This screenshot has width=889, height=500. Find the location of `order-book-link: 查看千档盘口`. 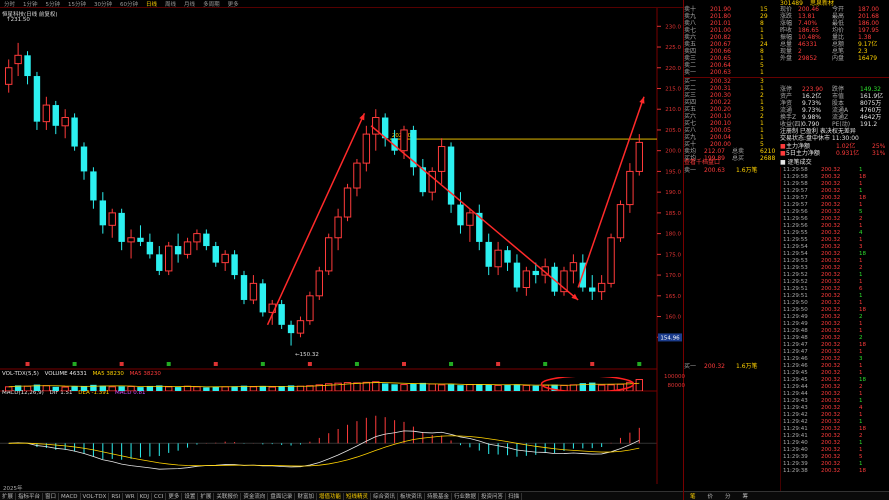

order-book-link: 查看千档盘口 is located at coordinates (702, 162).